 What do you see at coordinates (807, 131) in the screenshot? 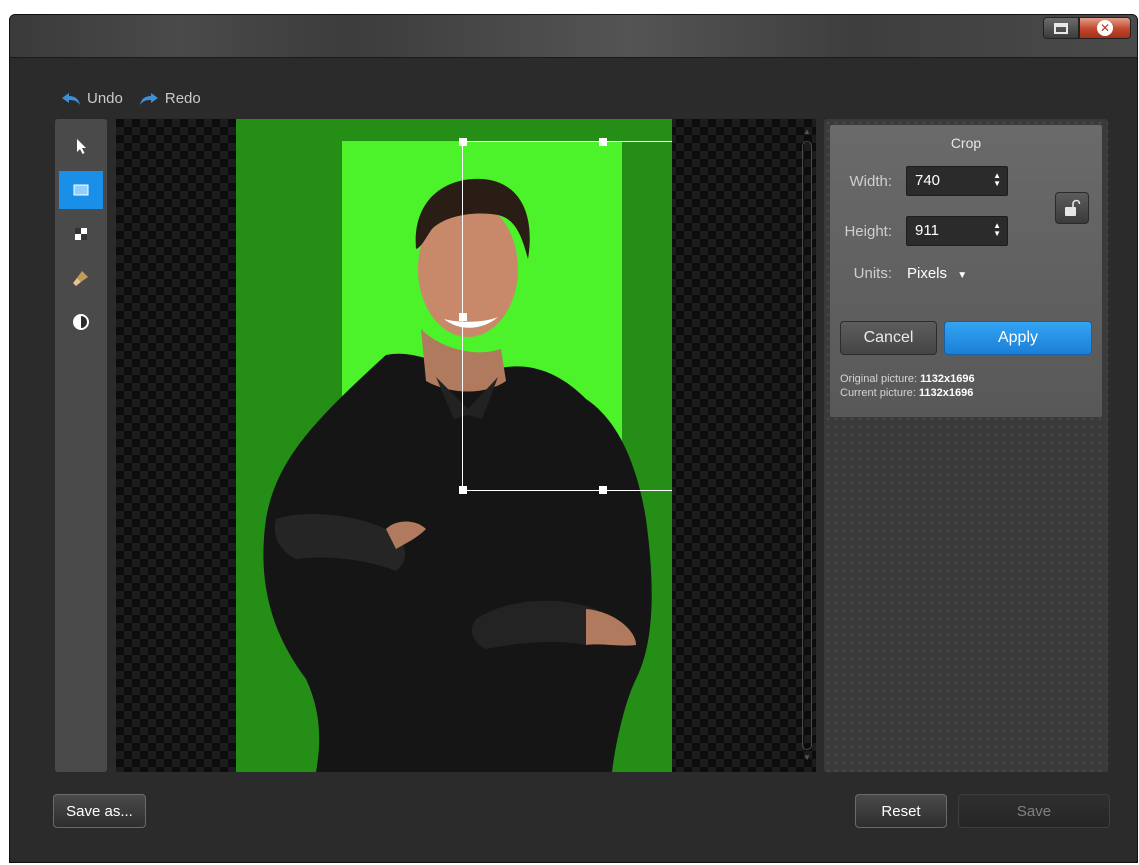
I see `scroll-up-icon: ▲` at bounding box center [807, 131].